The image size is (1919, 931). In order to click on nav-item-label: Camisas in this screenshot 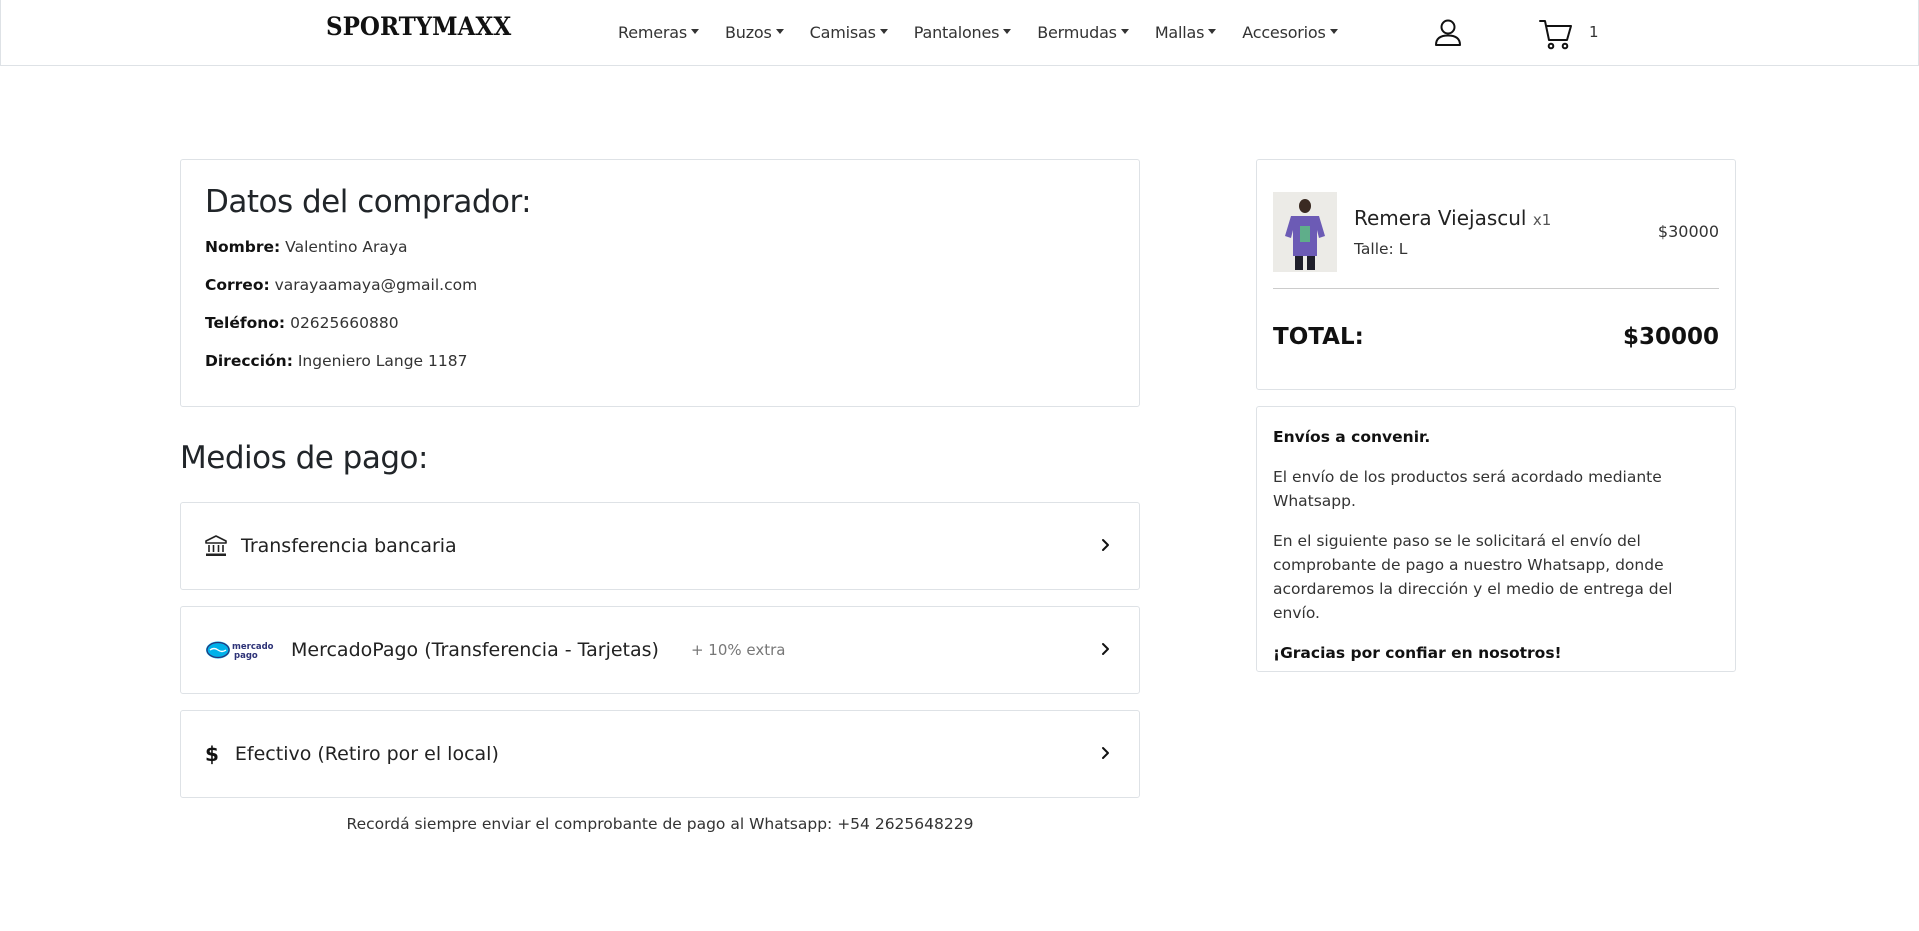, I will do `click(842, 32)`.